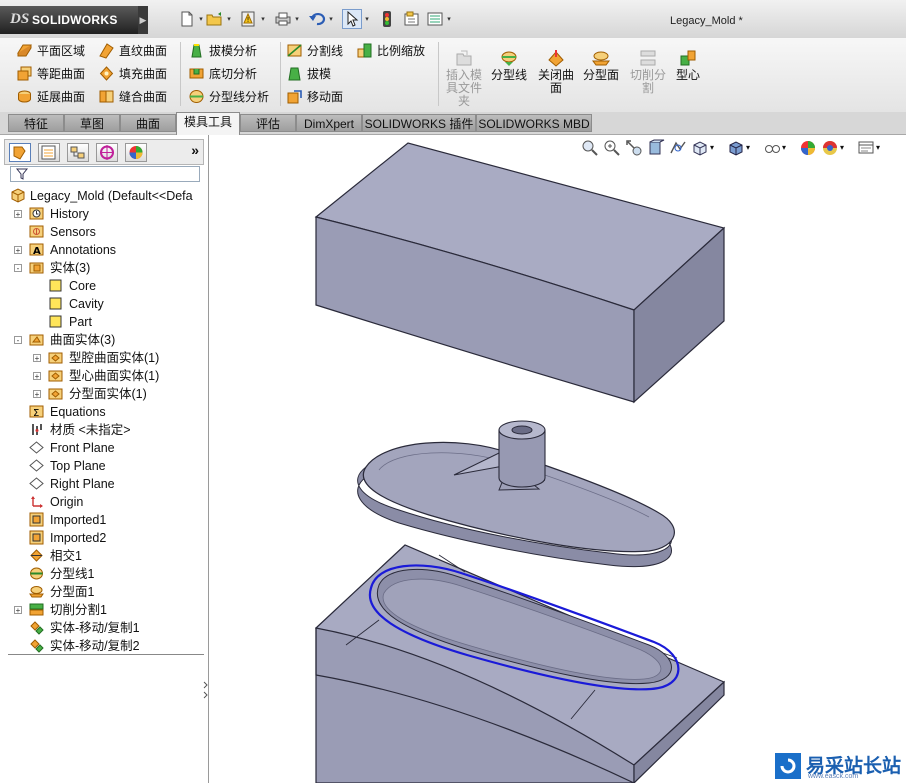 The width and height of the screenshot is (906, 783). I want to click on tab-solidworks-addins: SOLIDWORKS 插件, so click(419, 123).